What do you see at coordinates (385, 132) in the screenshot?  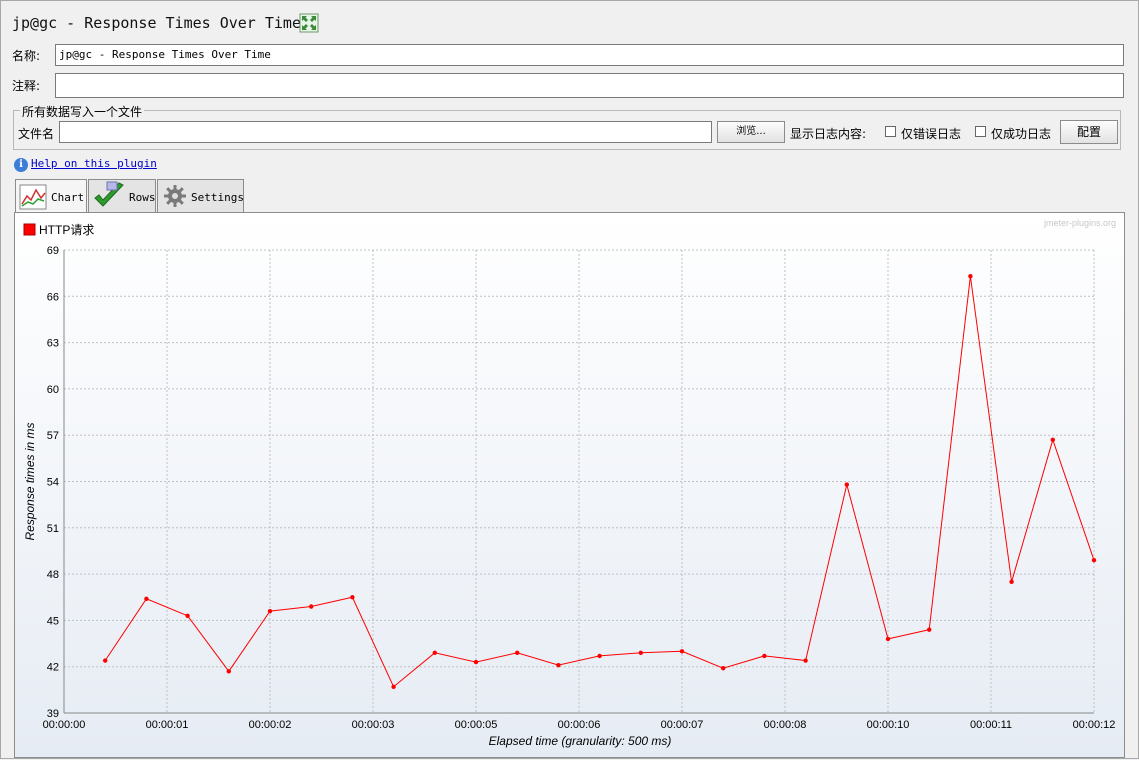 I see `filename-field` at bounding box center [385, 132].